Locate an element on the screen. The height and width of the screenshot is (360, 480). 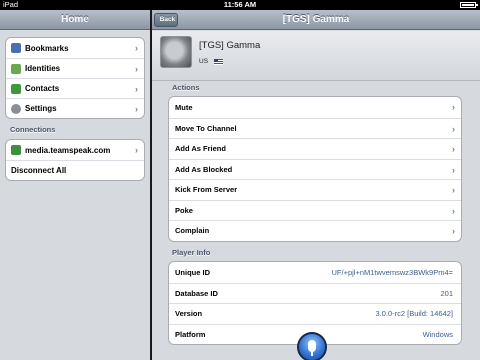
info-value: 3.0.0-rc2 [Build: 14642] is located at coordinates (414, 314).